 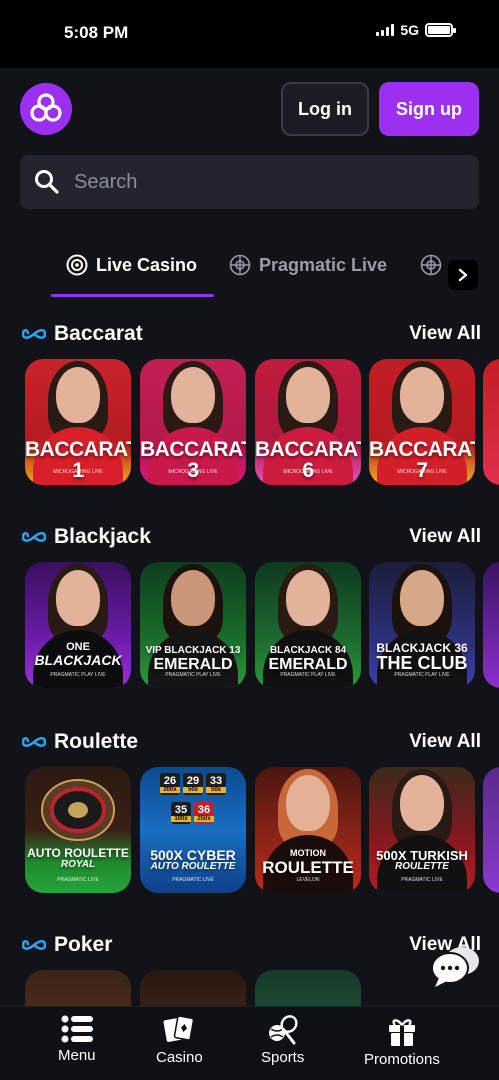 What do you see at coordinates (249, 1043) in the screenshot?
I see `bottom-navigation: Menu Casino Sports Promotions` at bounding box center [249, 1043].